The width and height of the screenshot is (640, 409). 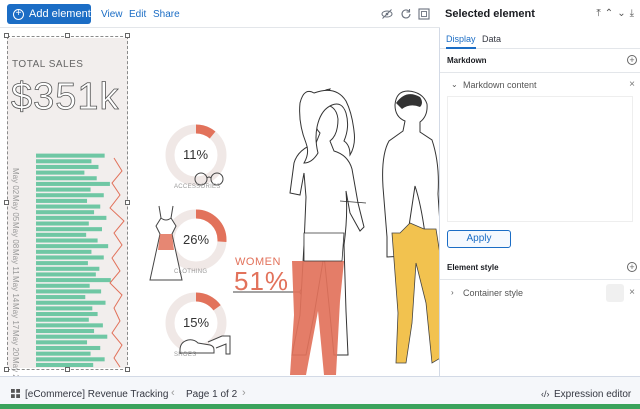 I want to click on view-menu: View, so click(x=112, y=14).